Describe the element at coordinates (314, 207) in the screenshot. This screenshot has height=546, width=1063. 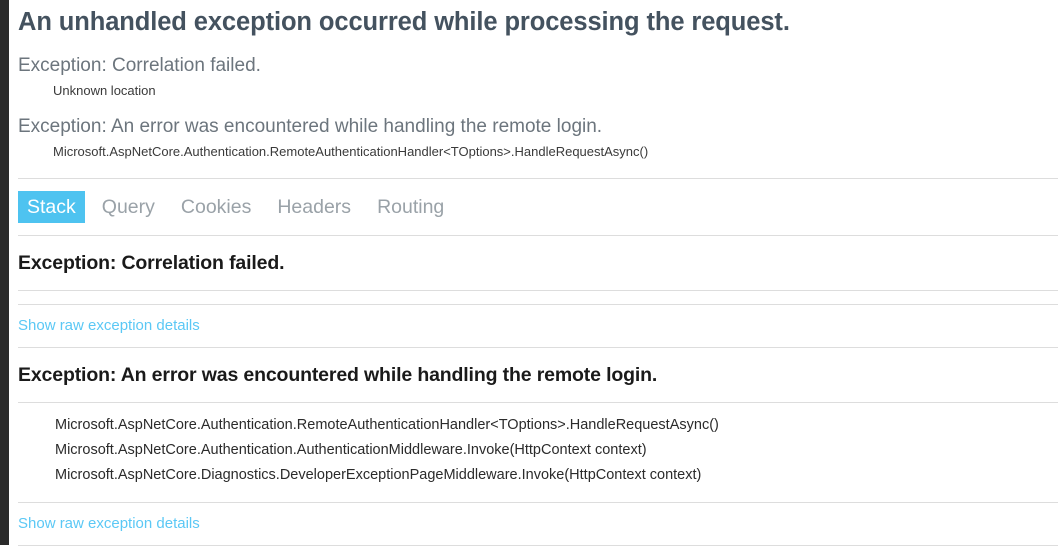
I see `tab-headers: Headers` at that location.